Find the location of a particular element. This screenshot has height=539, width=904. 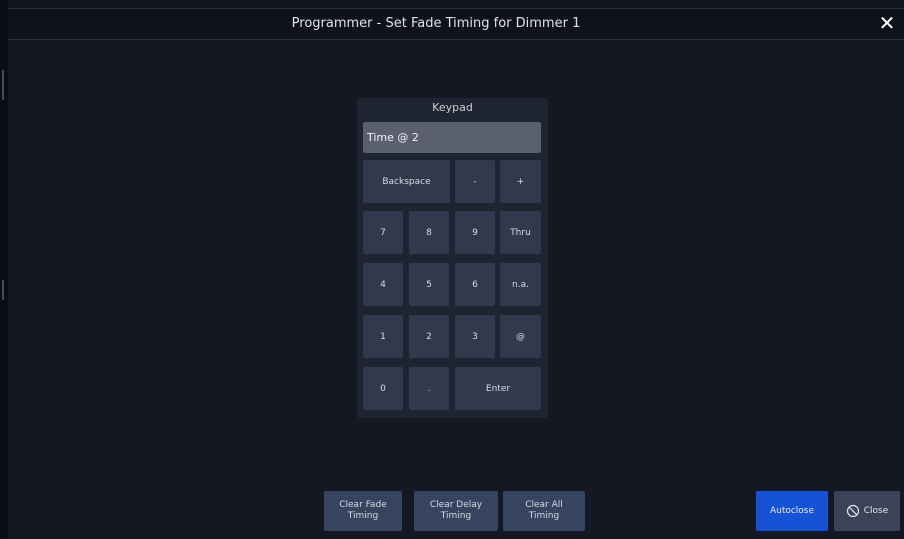

key-9: 9 is located at coordinates (475, 232).